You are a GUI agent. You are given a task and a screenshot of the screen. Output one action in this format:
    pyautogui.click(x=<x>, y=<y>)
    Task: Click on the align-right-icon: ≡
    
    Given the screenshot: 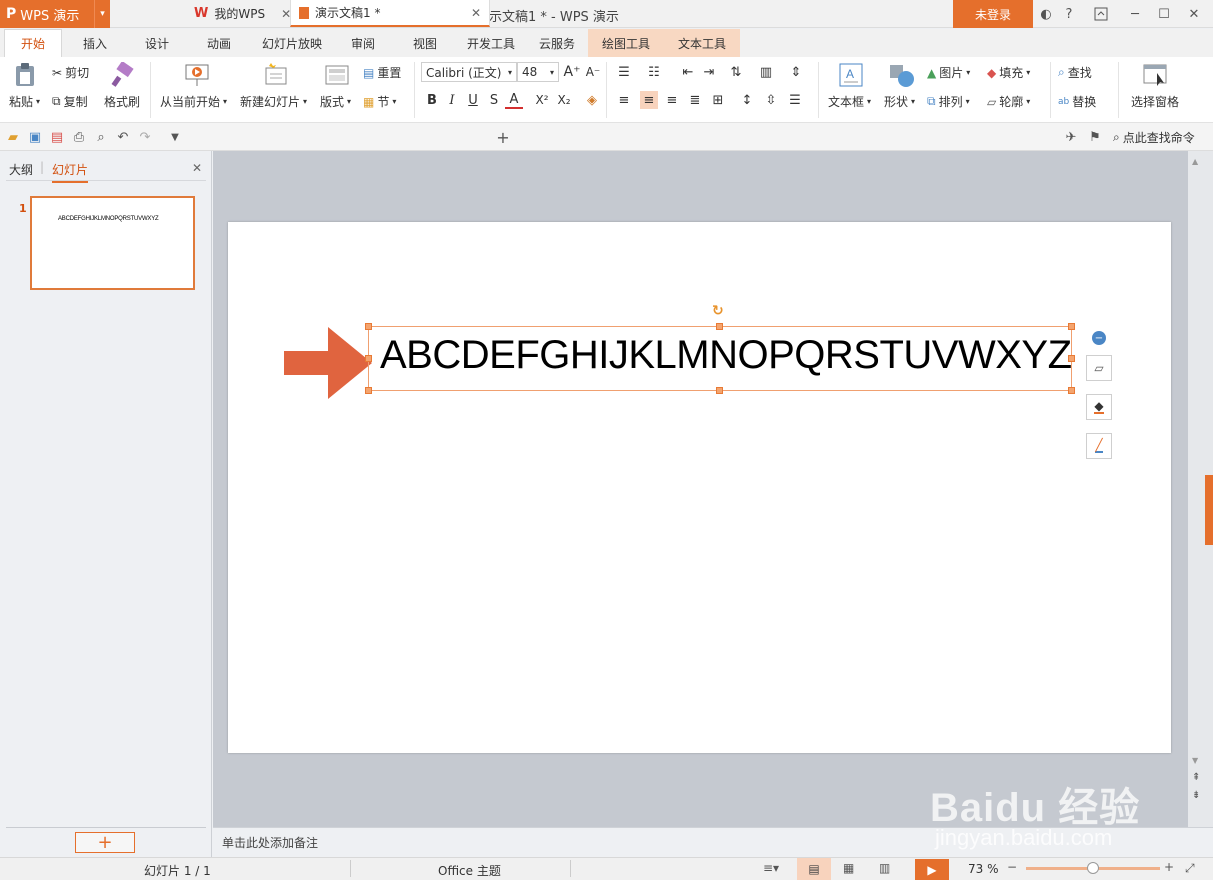 What is the action you would take?
    pyautogui.click(x=672, y=100)
    